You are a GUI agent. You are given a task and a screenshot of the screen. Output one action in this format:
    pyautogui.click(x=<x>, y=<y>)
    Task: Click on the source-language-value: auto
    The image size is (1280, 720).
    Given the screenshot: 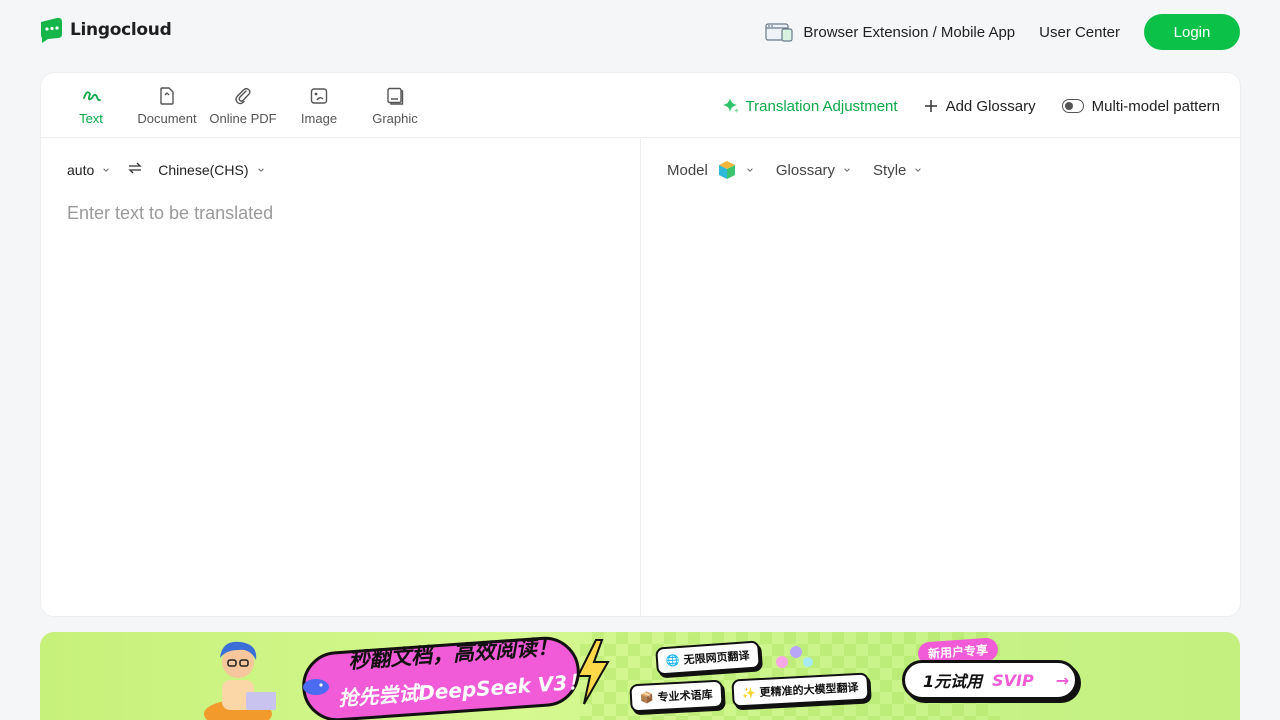 What is the action you would take?
    pyautogui.click(x=81, y=169)
    